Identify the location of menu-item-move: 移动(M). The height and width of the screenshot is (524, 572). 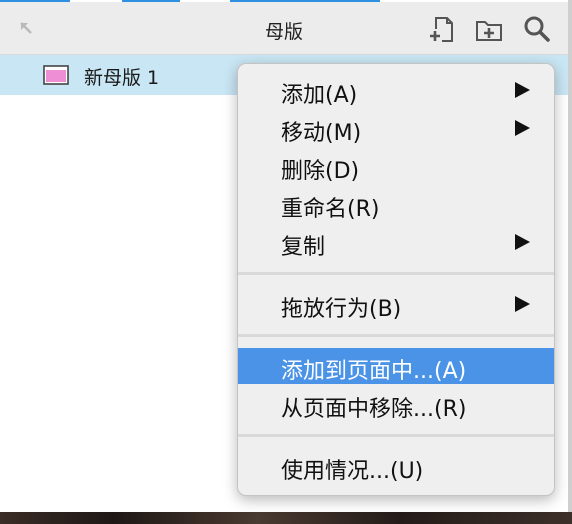
(396, 128).